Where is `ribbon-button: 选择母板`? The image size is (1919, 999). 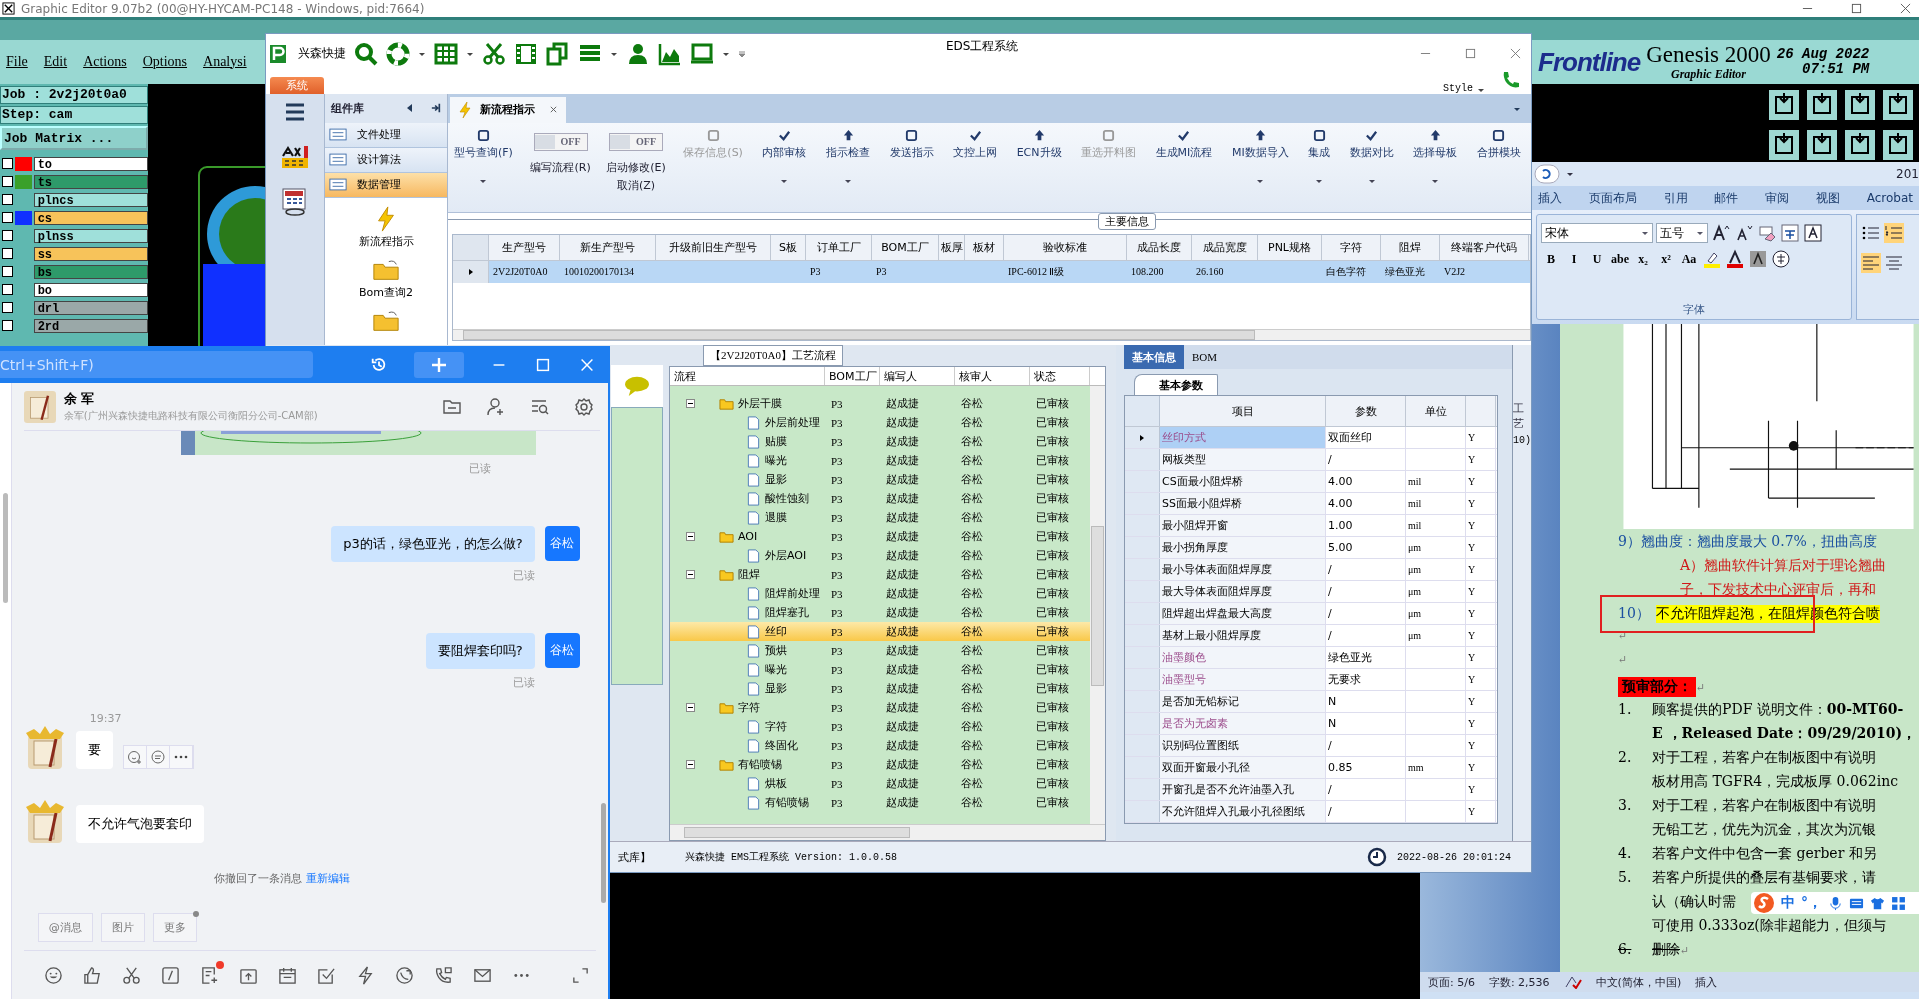 ribbon-button: 选择母板 is located at coordinates (1435, 156).